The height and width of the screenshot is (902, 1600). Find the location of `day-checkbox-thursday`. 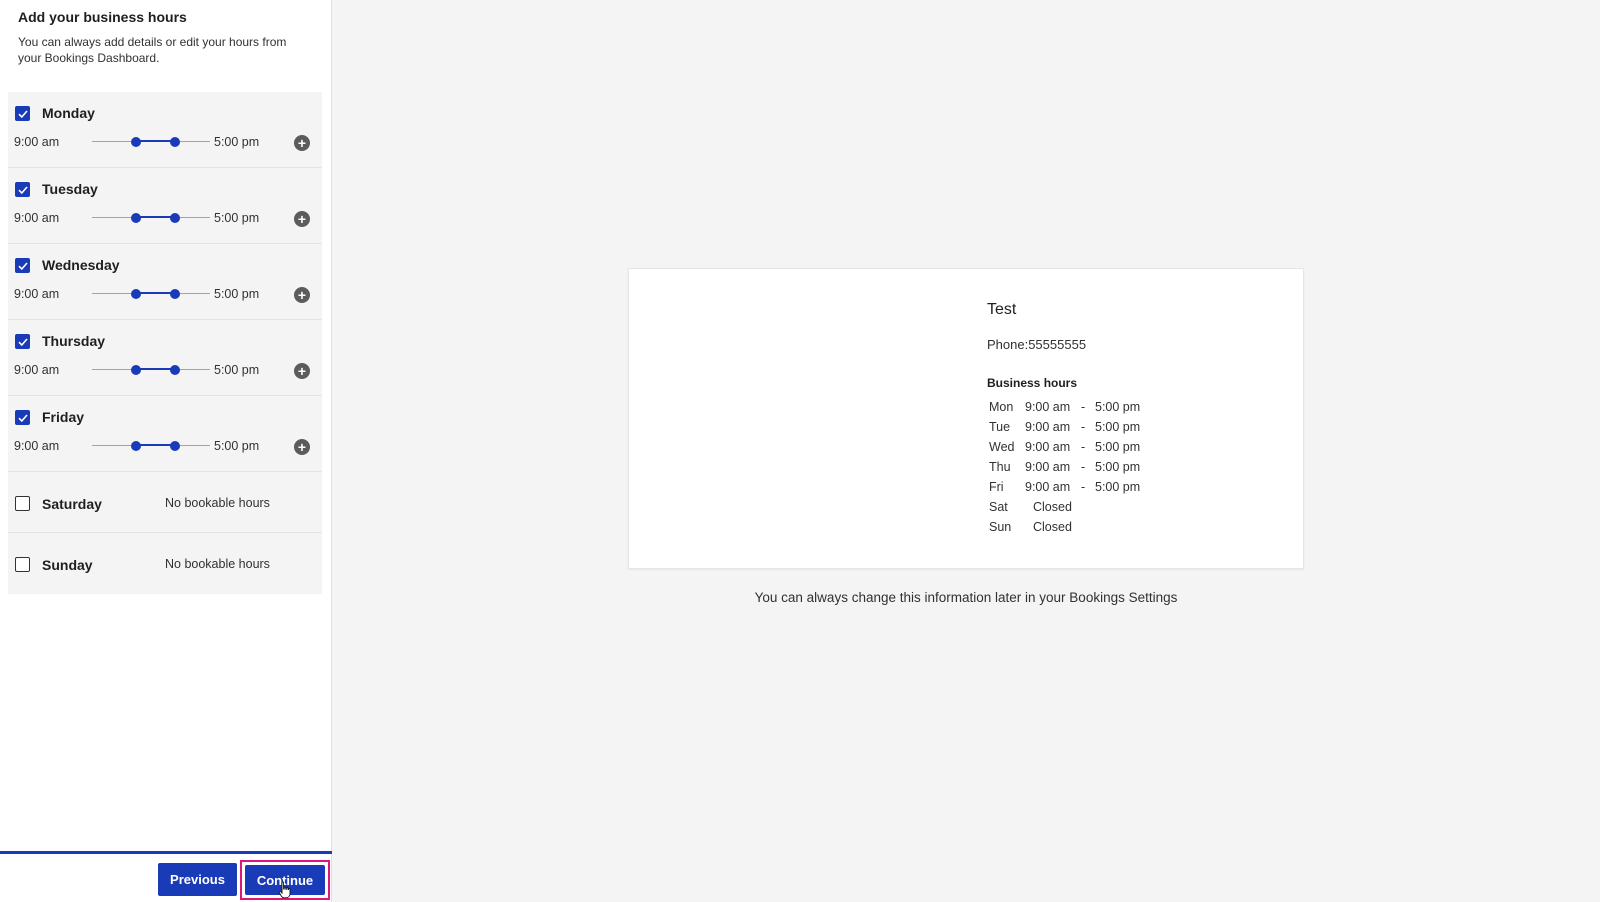

day-checkbox-thursday is located at coordinates (22, 341).